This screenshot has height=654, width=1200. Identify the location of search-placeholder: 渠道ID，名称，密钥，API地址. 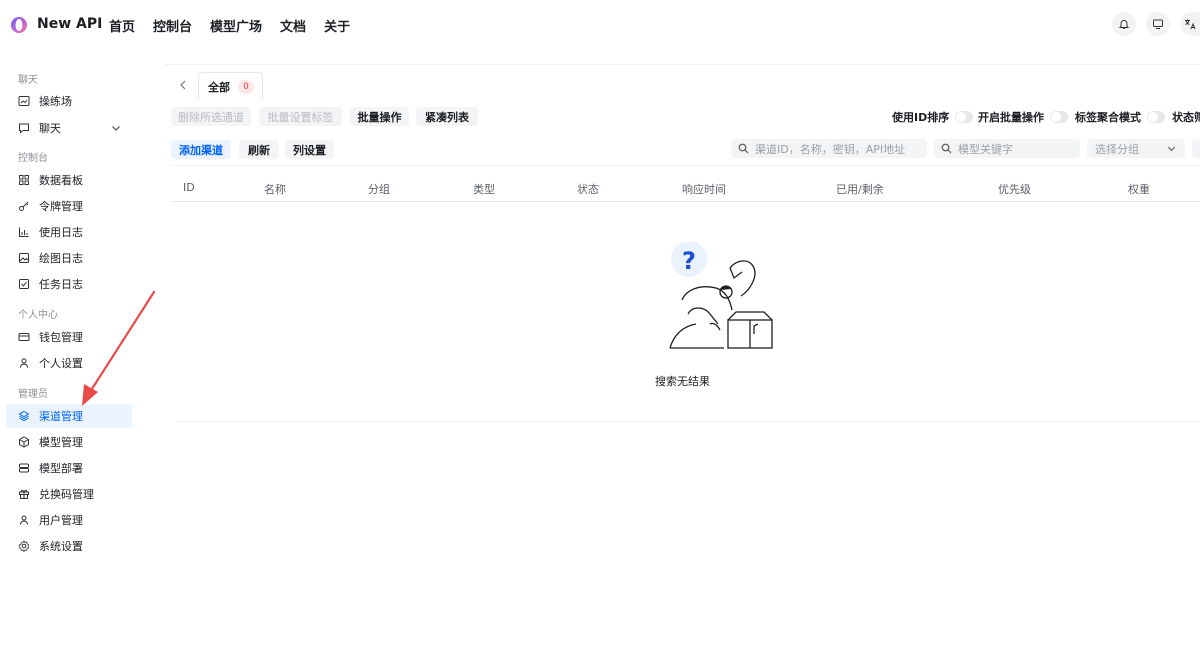
(830, 149).